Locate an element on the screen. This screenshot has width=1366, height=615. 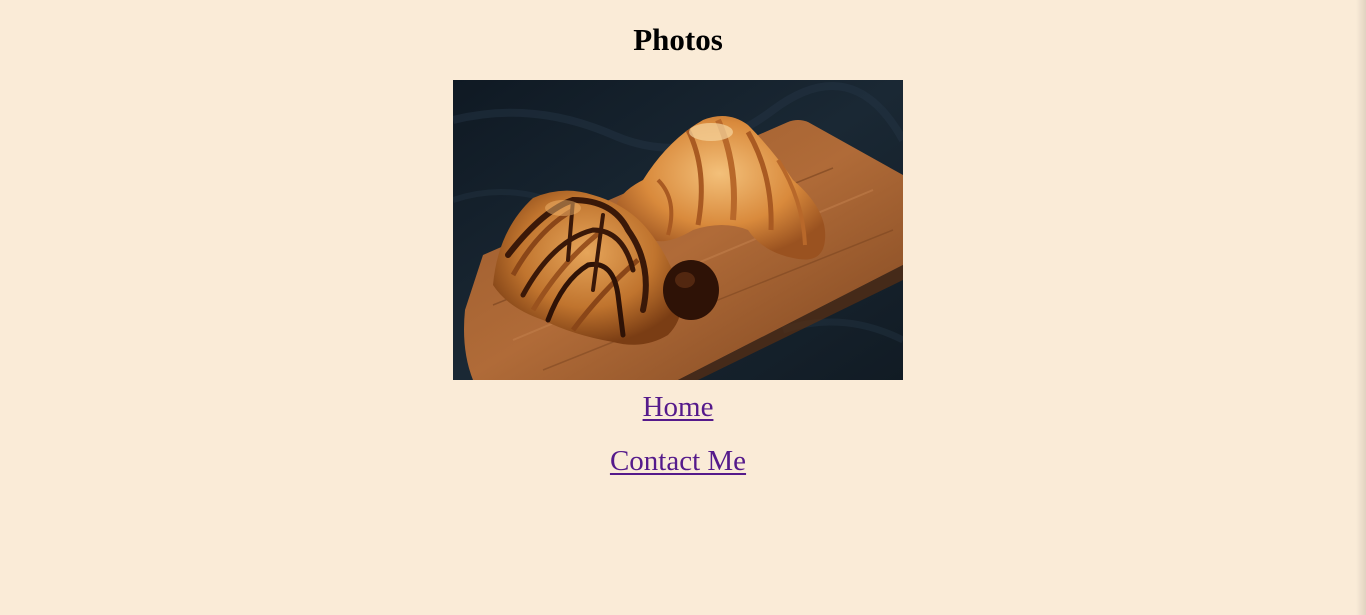
nav-links: Home Contact Me is located at coordinates (678, 434).